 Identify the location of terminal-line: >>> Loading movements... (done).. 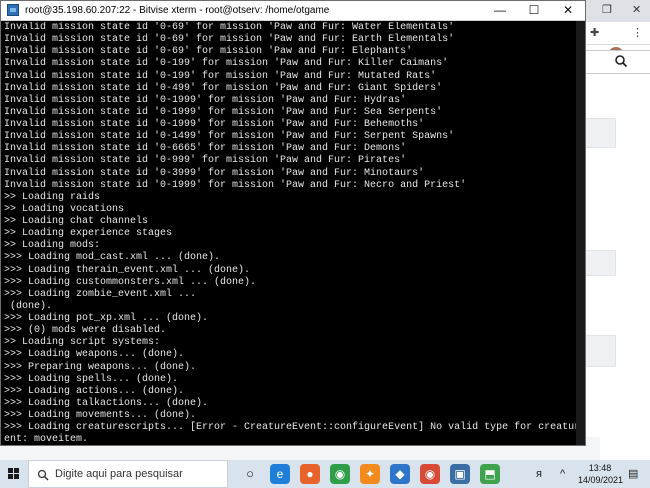
(100, 415).